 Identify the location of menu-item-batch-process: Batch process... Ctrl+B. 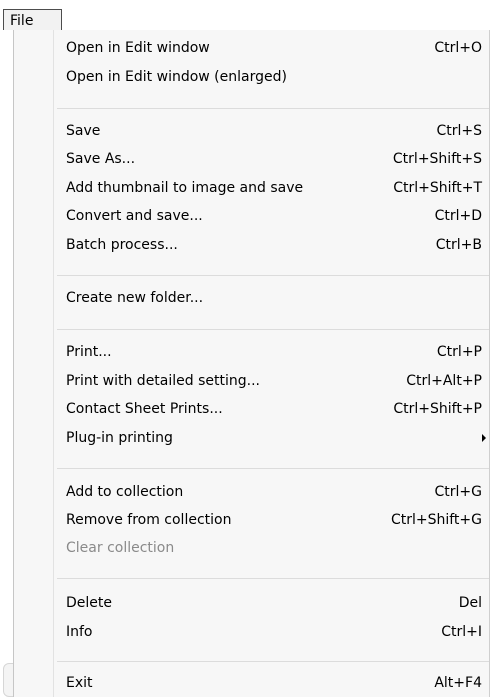
(274, 245).